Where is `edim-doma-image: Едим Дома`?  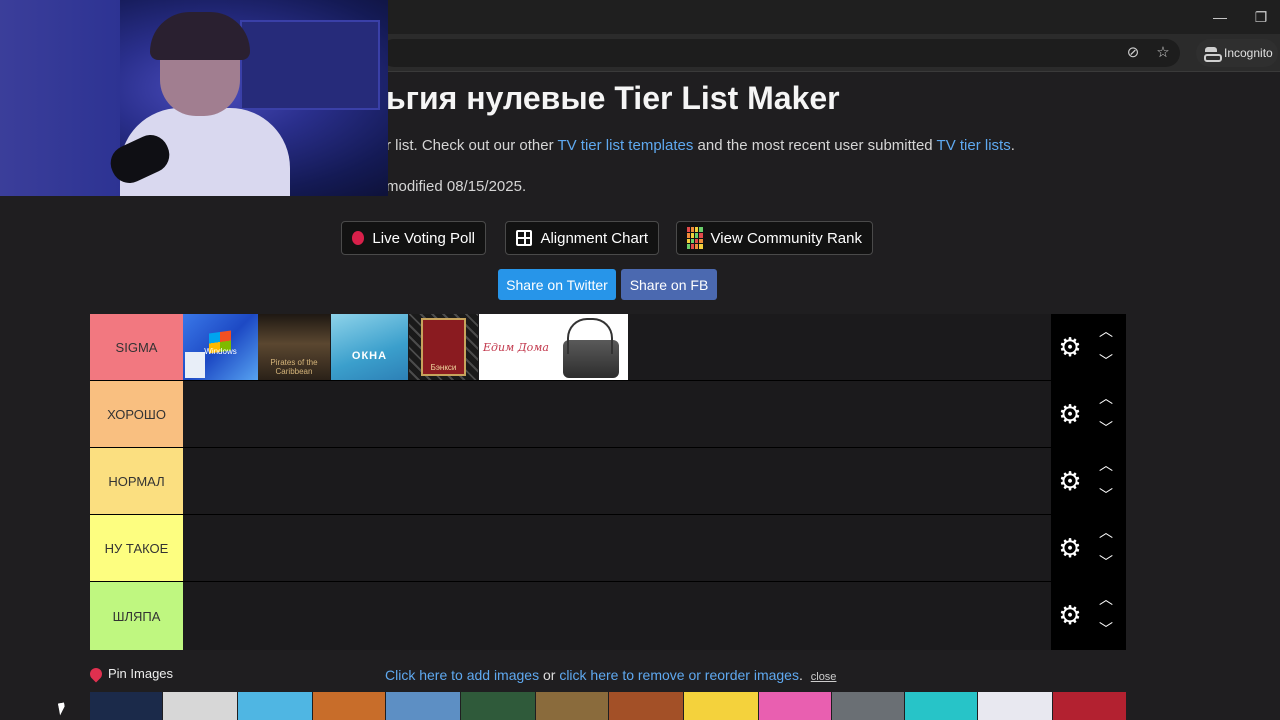
edim-doma-image: Едим Дома is located at coordinates (516, 347).